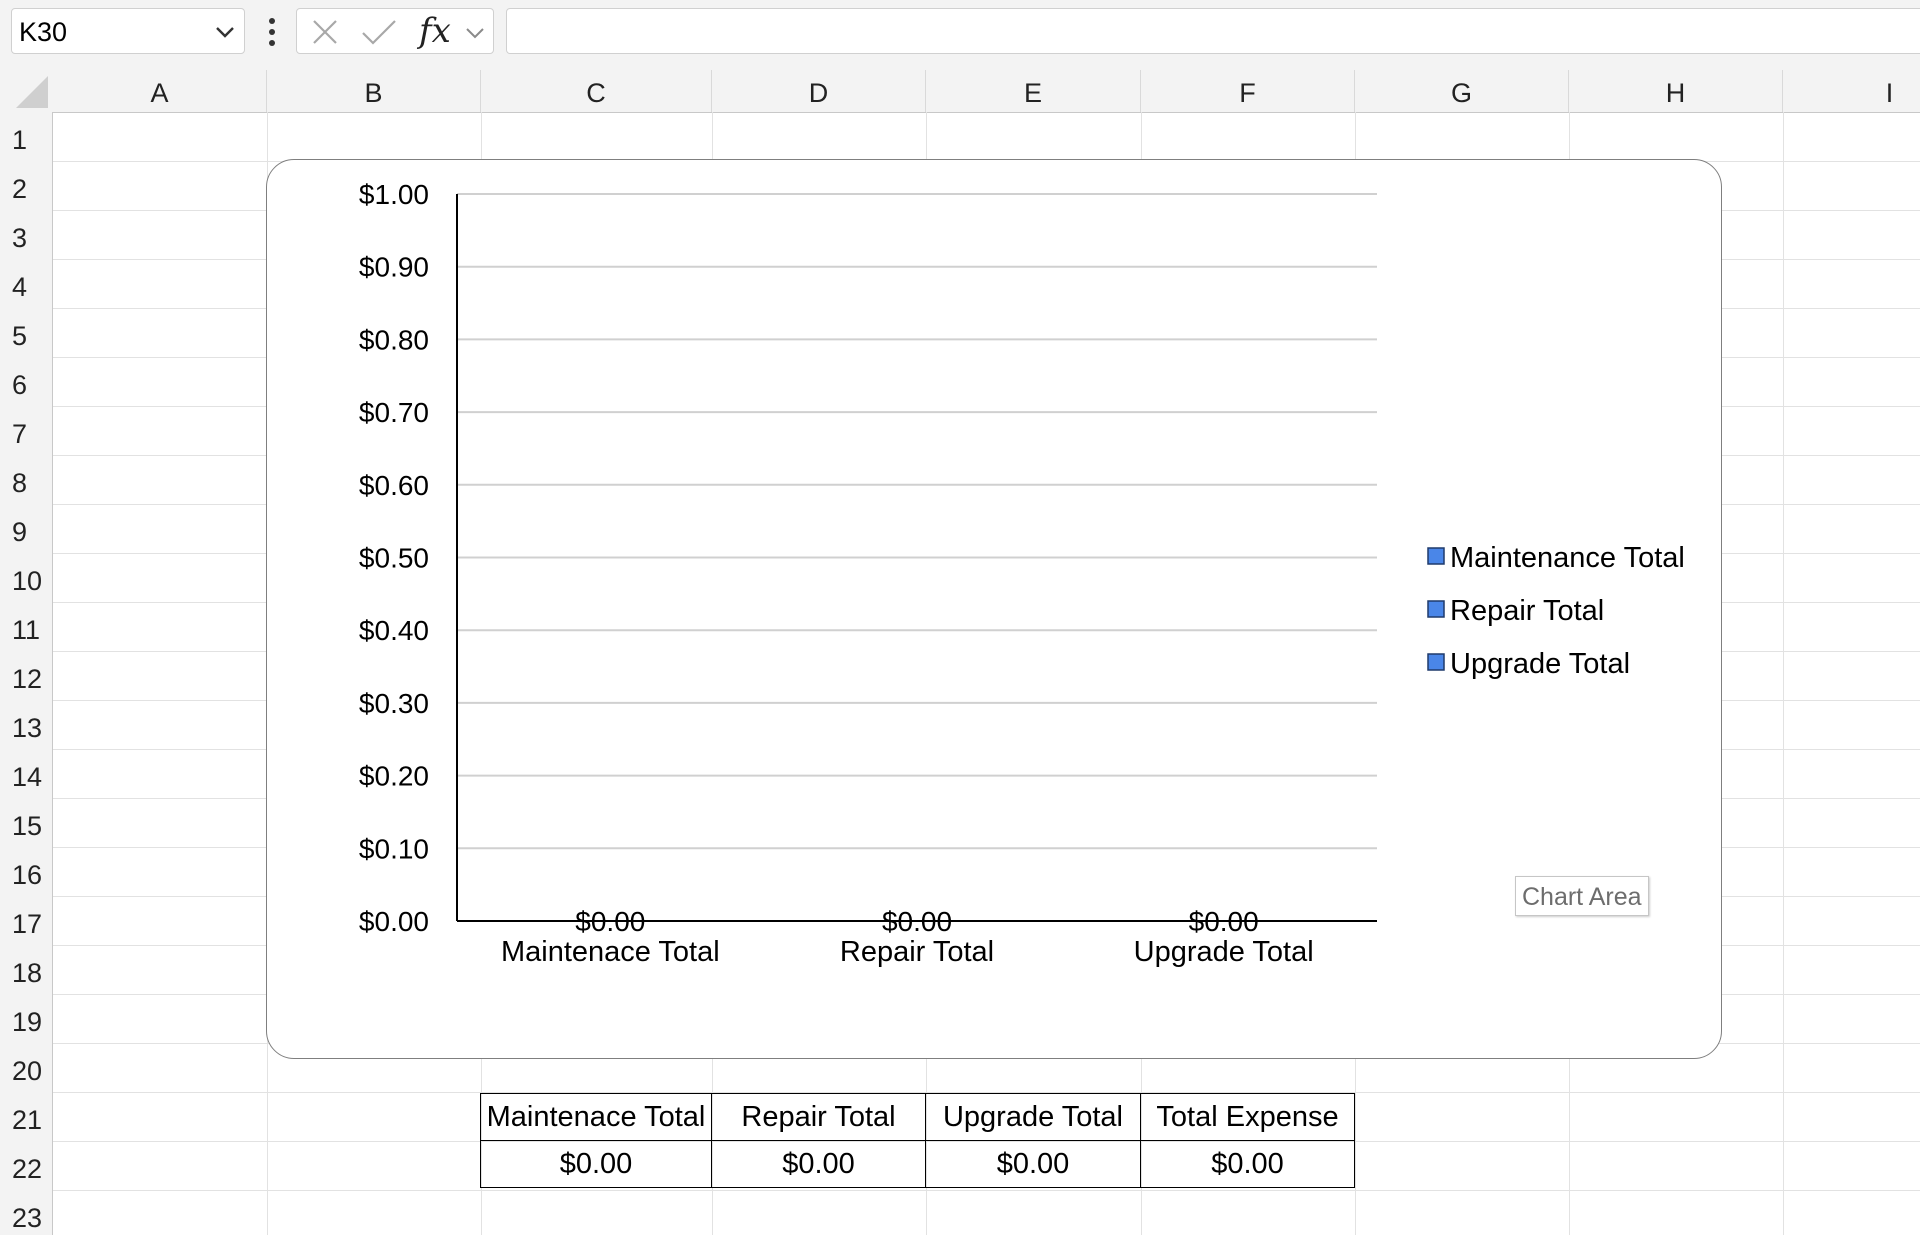  Describe the element at coordinates (610, 952) in the screenshot. I see `x-tick-label: Maintenace Total` at that location.